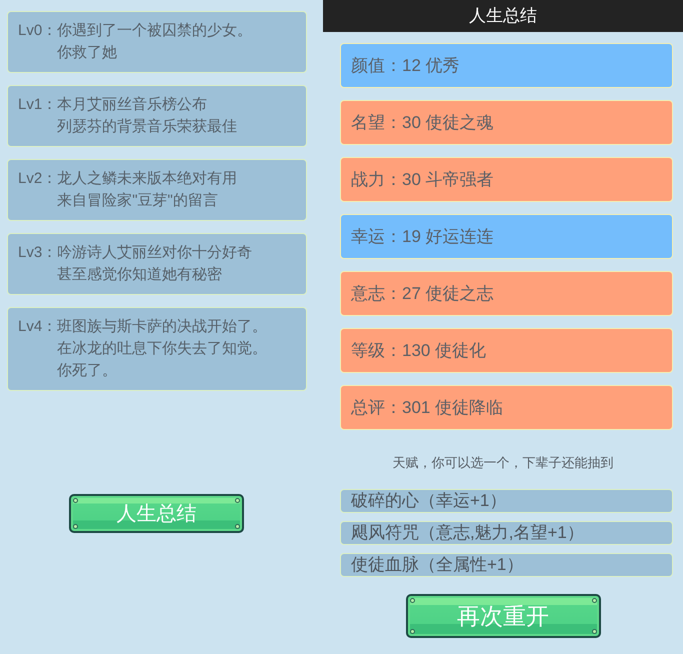 This screenshot has width=683, height=654. I want to click on stat-row: 战力：30 斗帝强者, so click(506, 179).